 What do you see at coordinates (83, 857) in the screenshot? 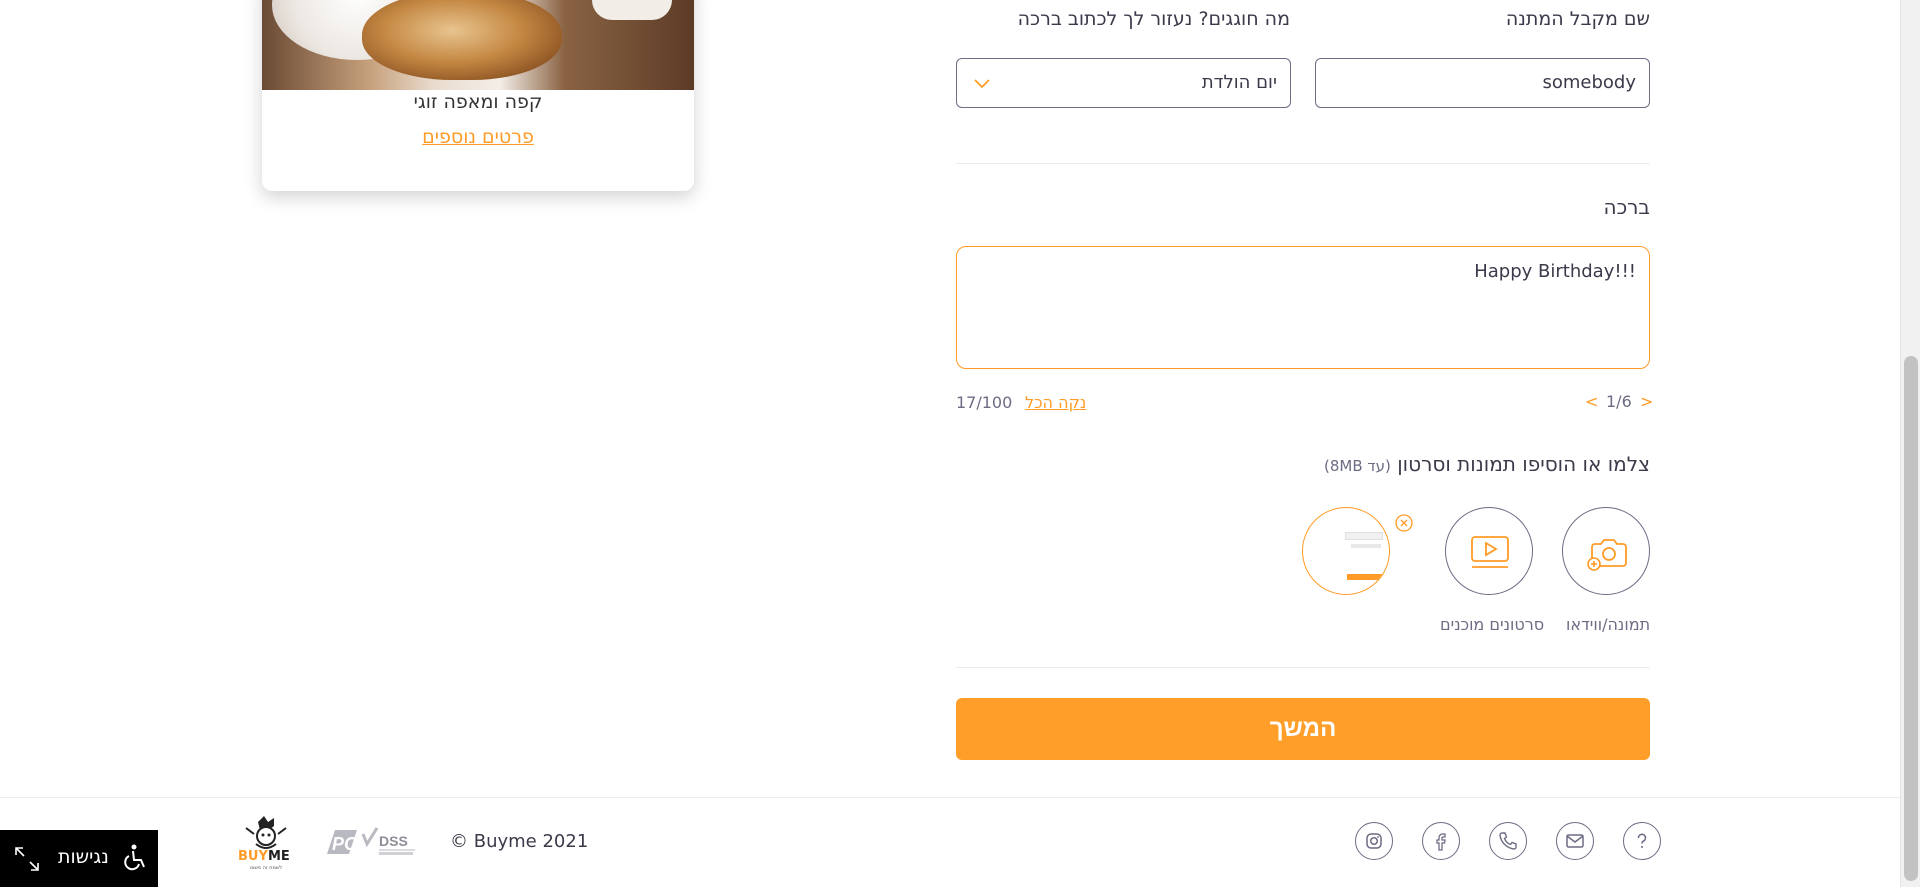
I see `accessibility-label: נגישות` at bounding box center [83, 857].